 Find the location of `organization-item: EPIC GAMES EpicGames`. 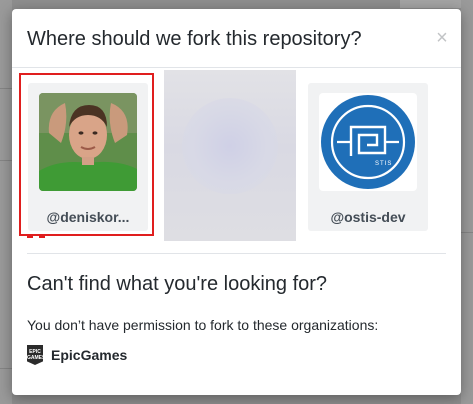

organization-item: EPIC GAMES EpicGames is located at coordinates (77, 355).